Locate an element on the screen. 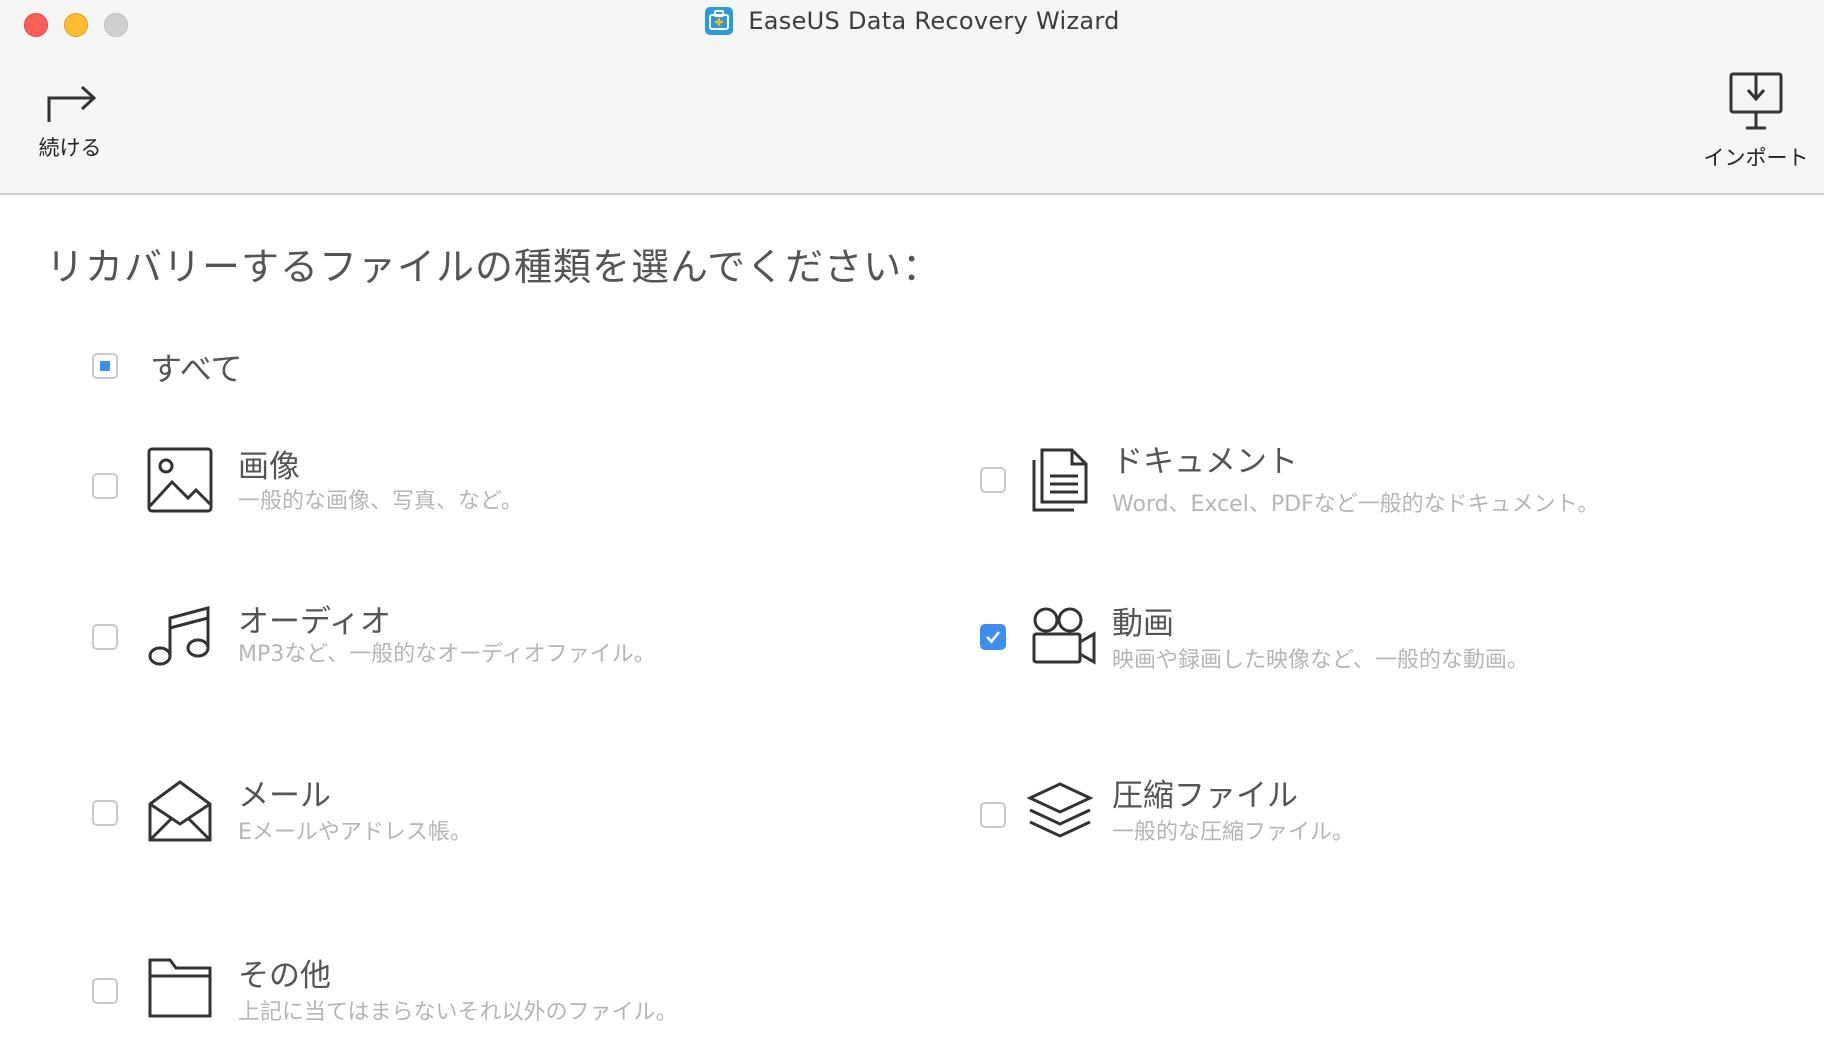 The width and height of the screenshot is (1824, 1058). document-icon is located at coordinates (1060, 480).